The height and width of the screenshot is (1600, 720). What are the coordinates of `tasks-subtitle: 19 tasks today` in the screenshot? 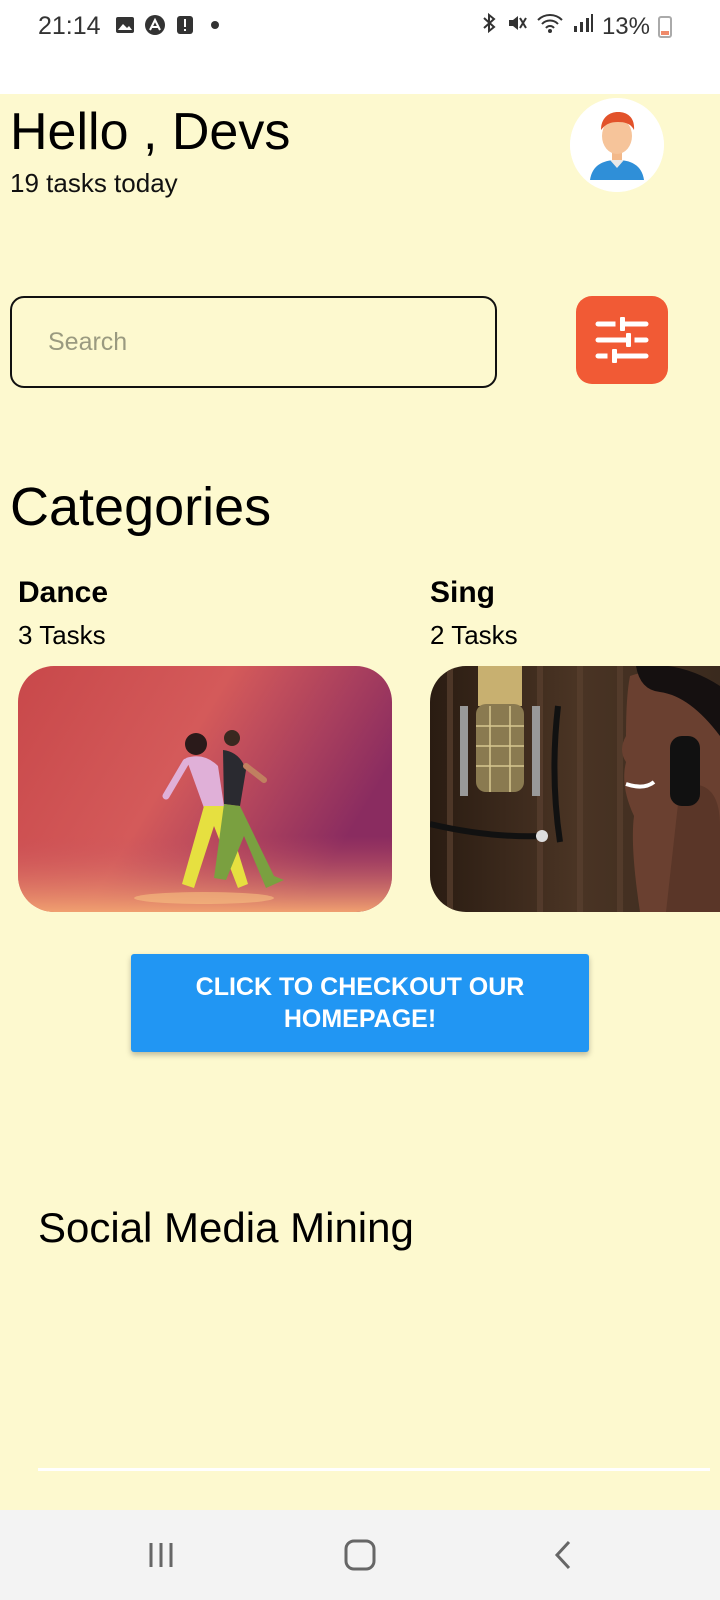 It's located at (94, 183).